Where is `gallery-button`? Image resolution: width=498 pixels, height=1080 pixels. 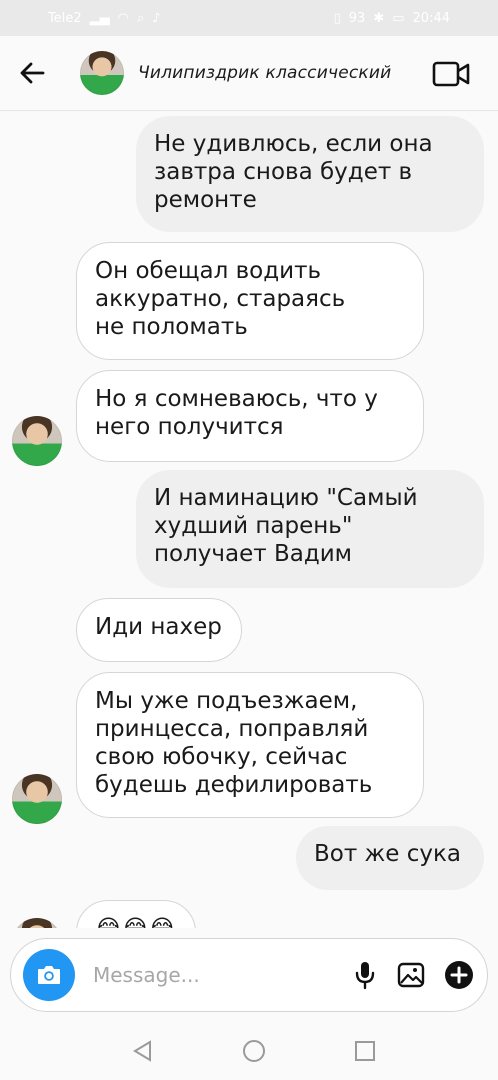 gallery-button is located at coordinates (411, 975).